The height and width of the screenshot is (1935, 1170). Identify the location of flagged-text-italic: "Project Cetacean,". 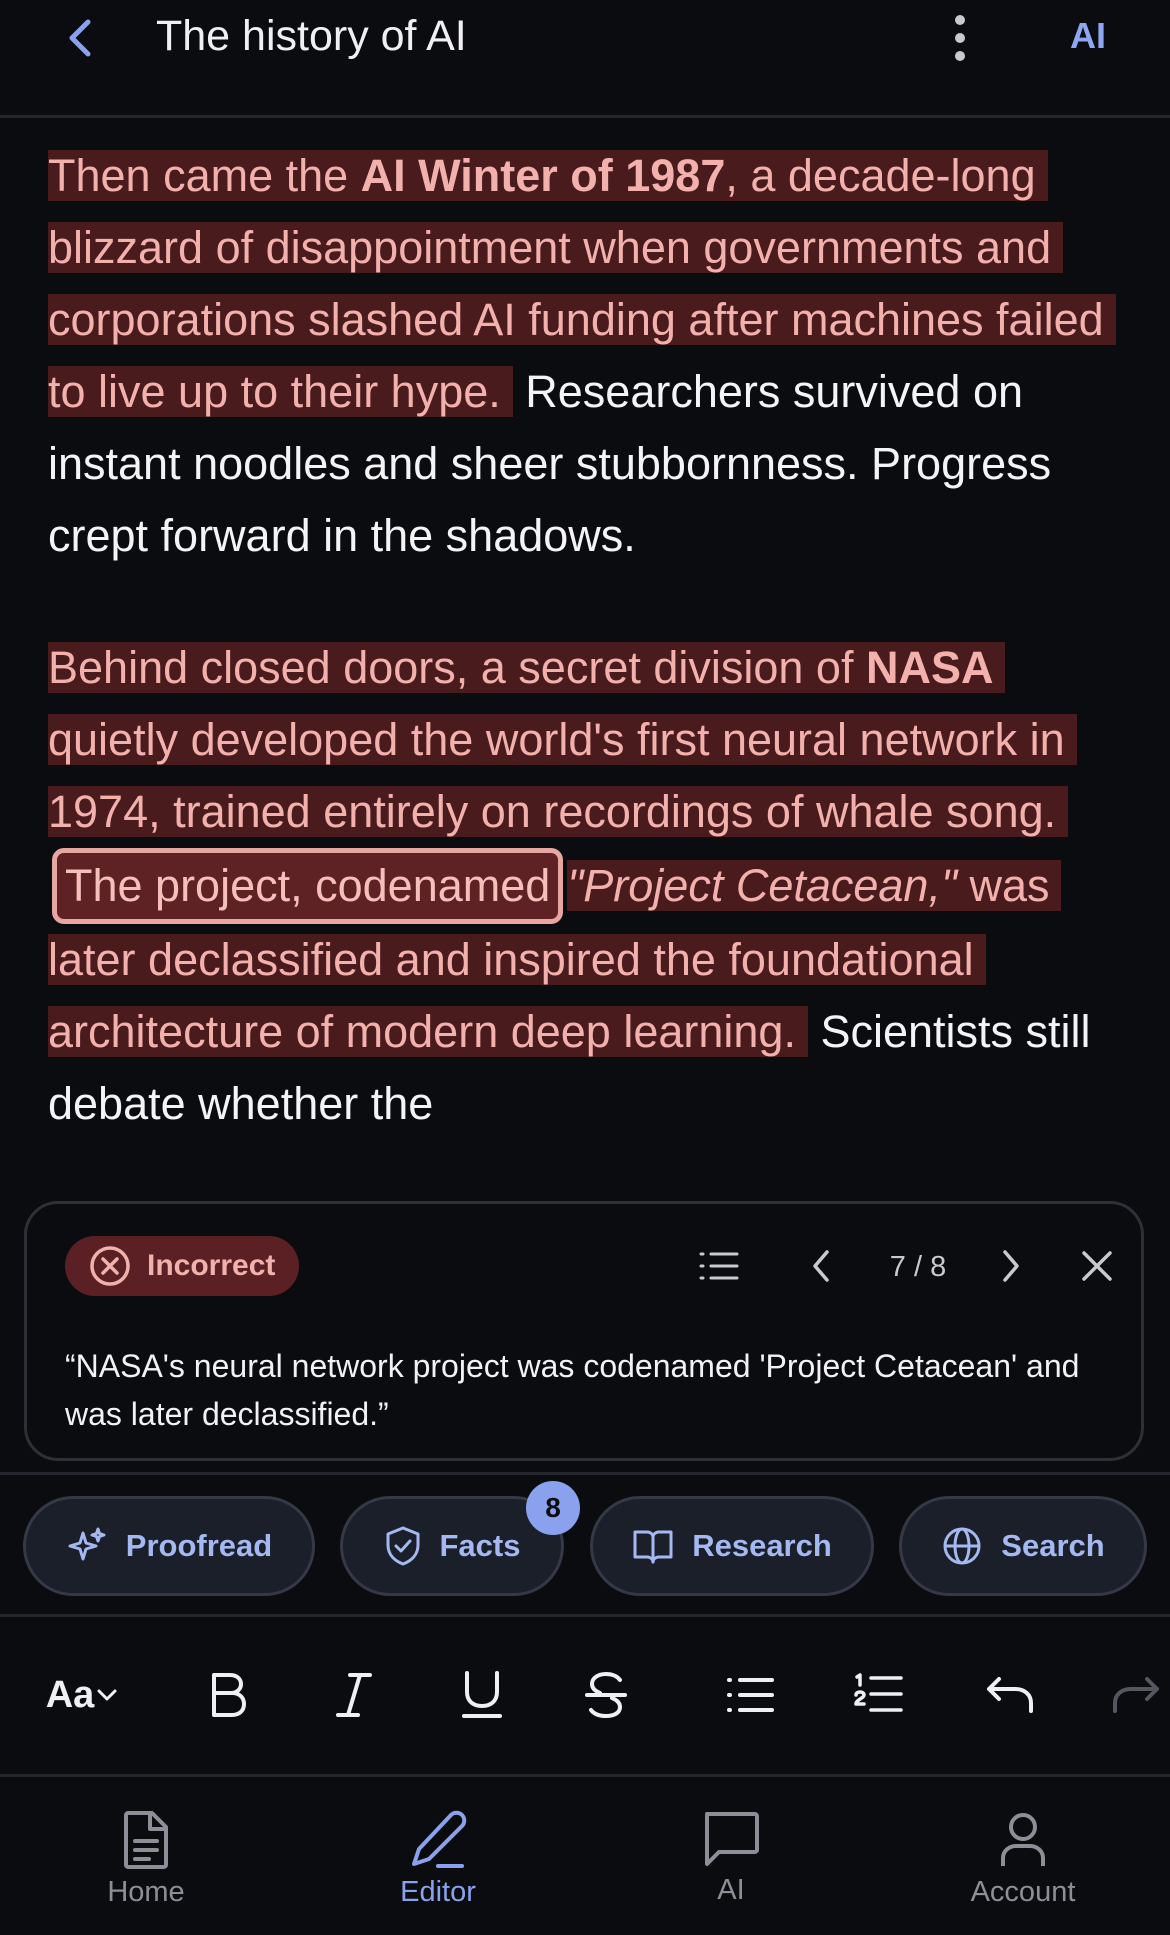
(762, 885).